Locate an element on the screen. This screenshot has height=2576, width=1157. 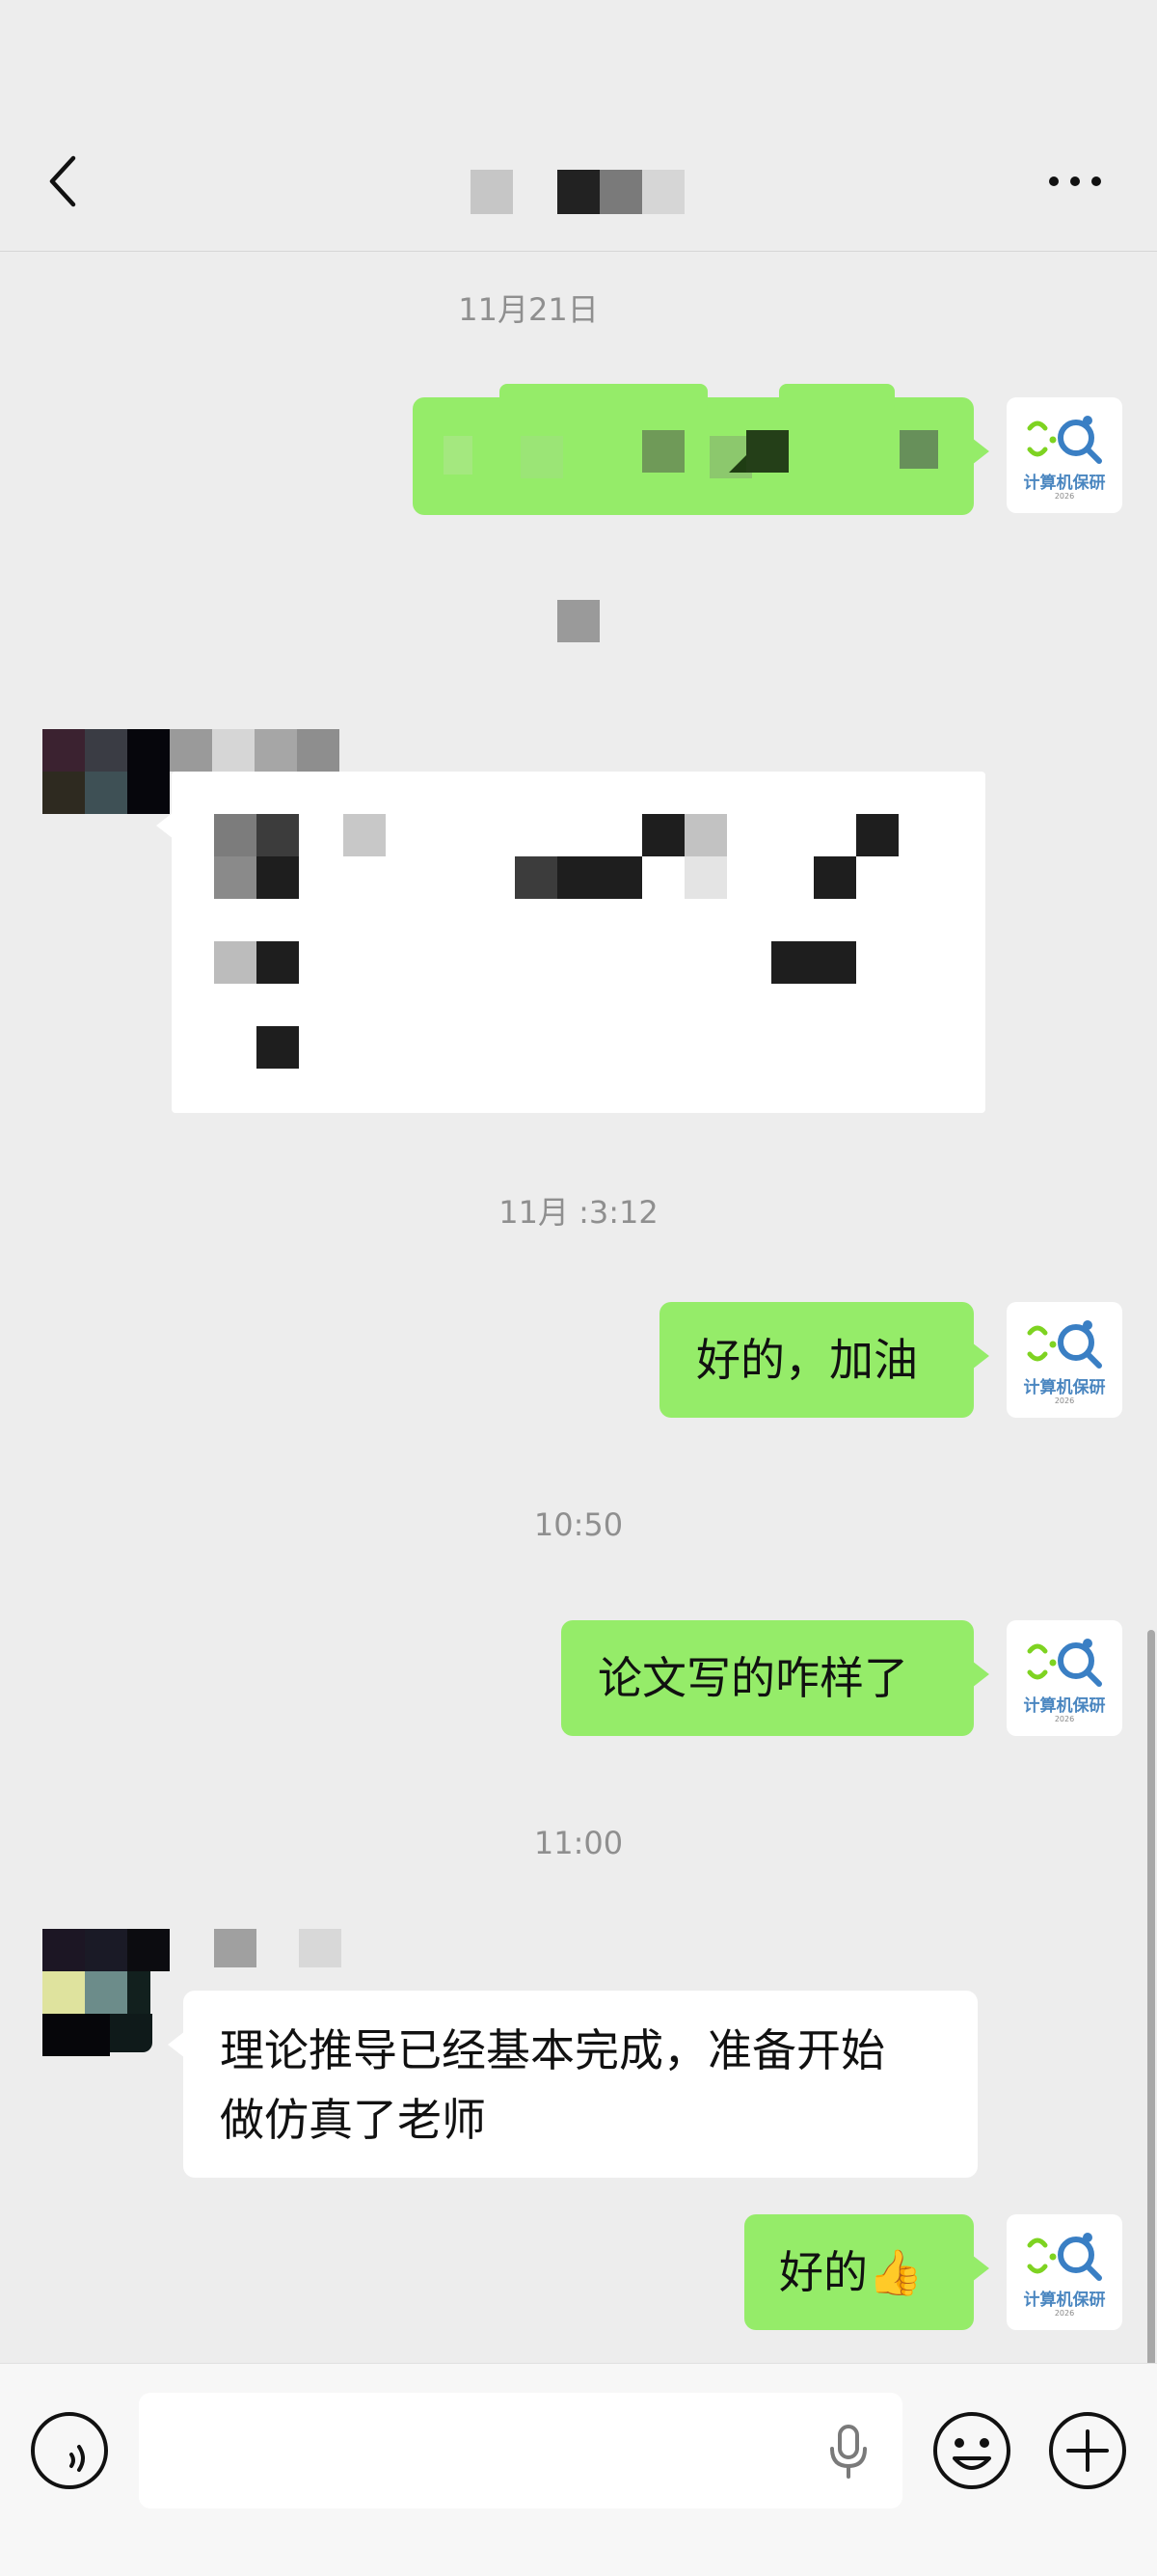
message-bubble-outgoing: 好的👍 is located at coordinates (866, 2272).